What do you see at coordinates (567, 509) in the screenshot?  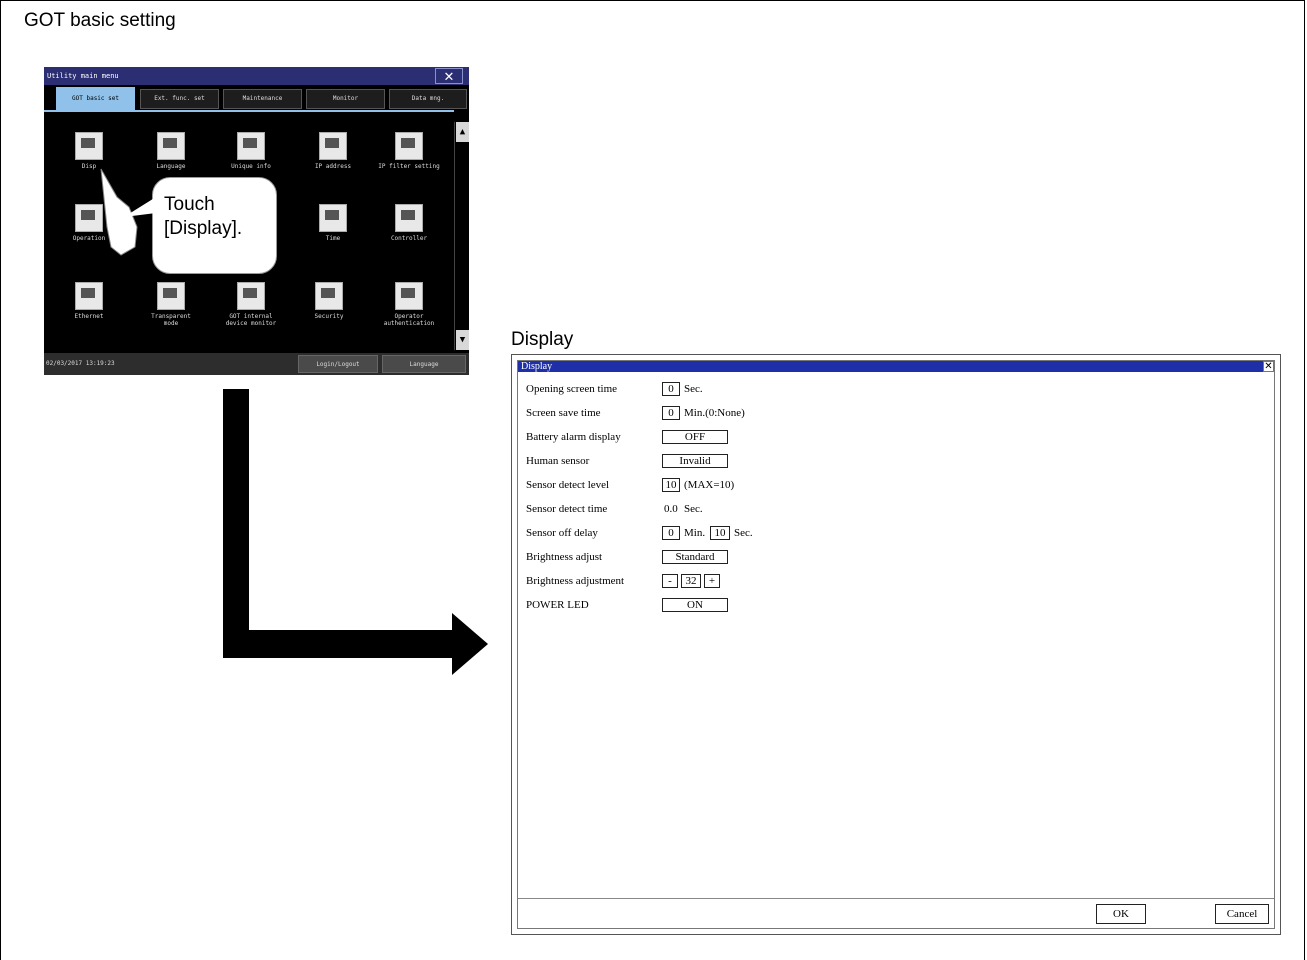 I see `sensor-detect-time-label: Sensor detect time` at bounding box center [567, 509].